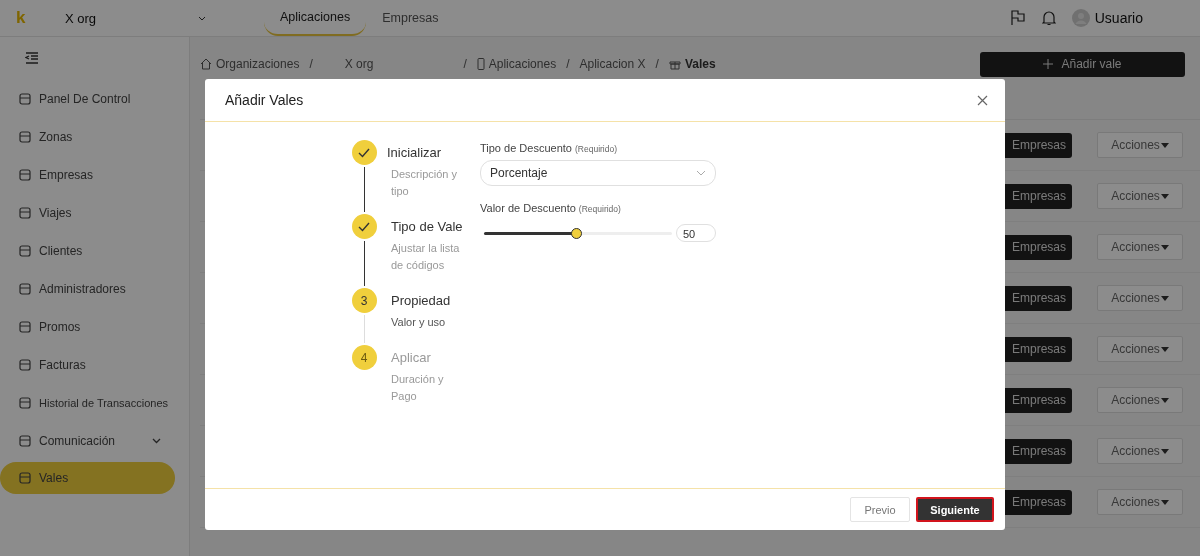 Image resolution: width=1200 pixels, height=556 pixels. Describe the element at coordinates (415, 153) in the screenshot. I see `step-title: Inicializar` at that location.